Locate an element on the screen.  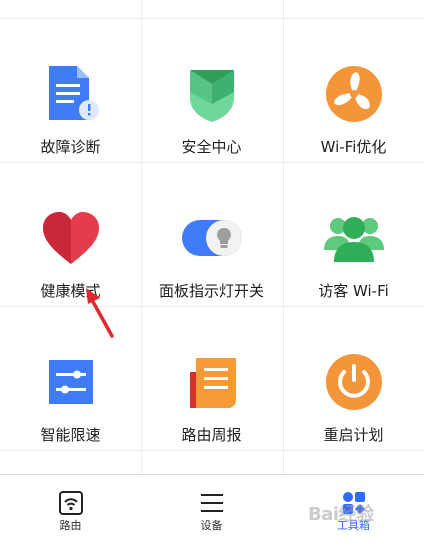
tool-smart-speed-limit: 智能限速 is located at coordinates (70, 378).